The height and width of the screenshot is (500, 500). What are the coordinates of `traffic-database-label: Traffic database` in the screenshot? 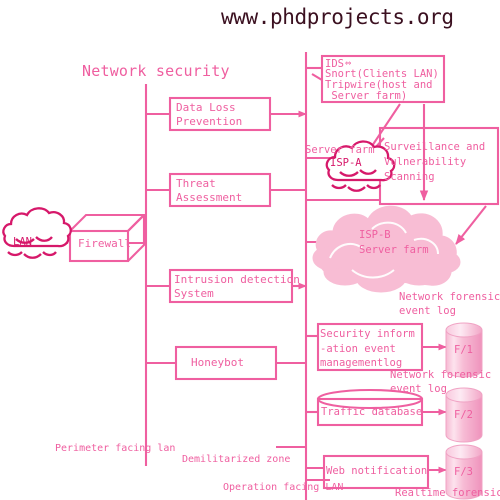 It's located at (372, 412).